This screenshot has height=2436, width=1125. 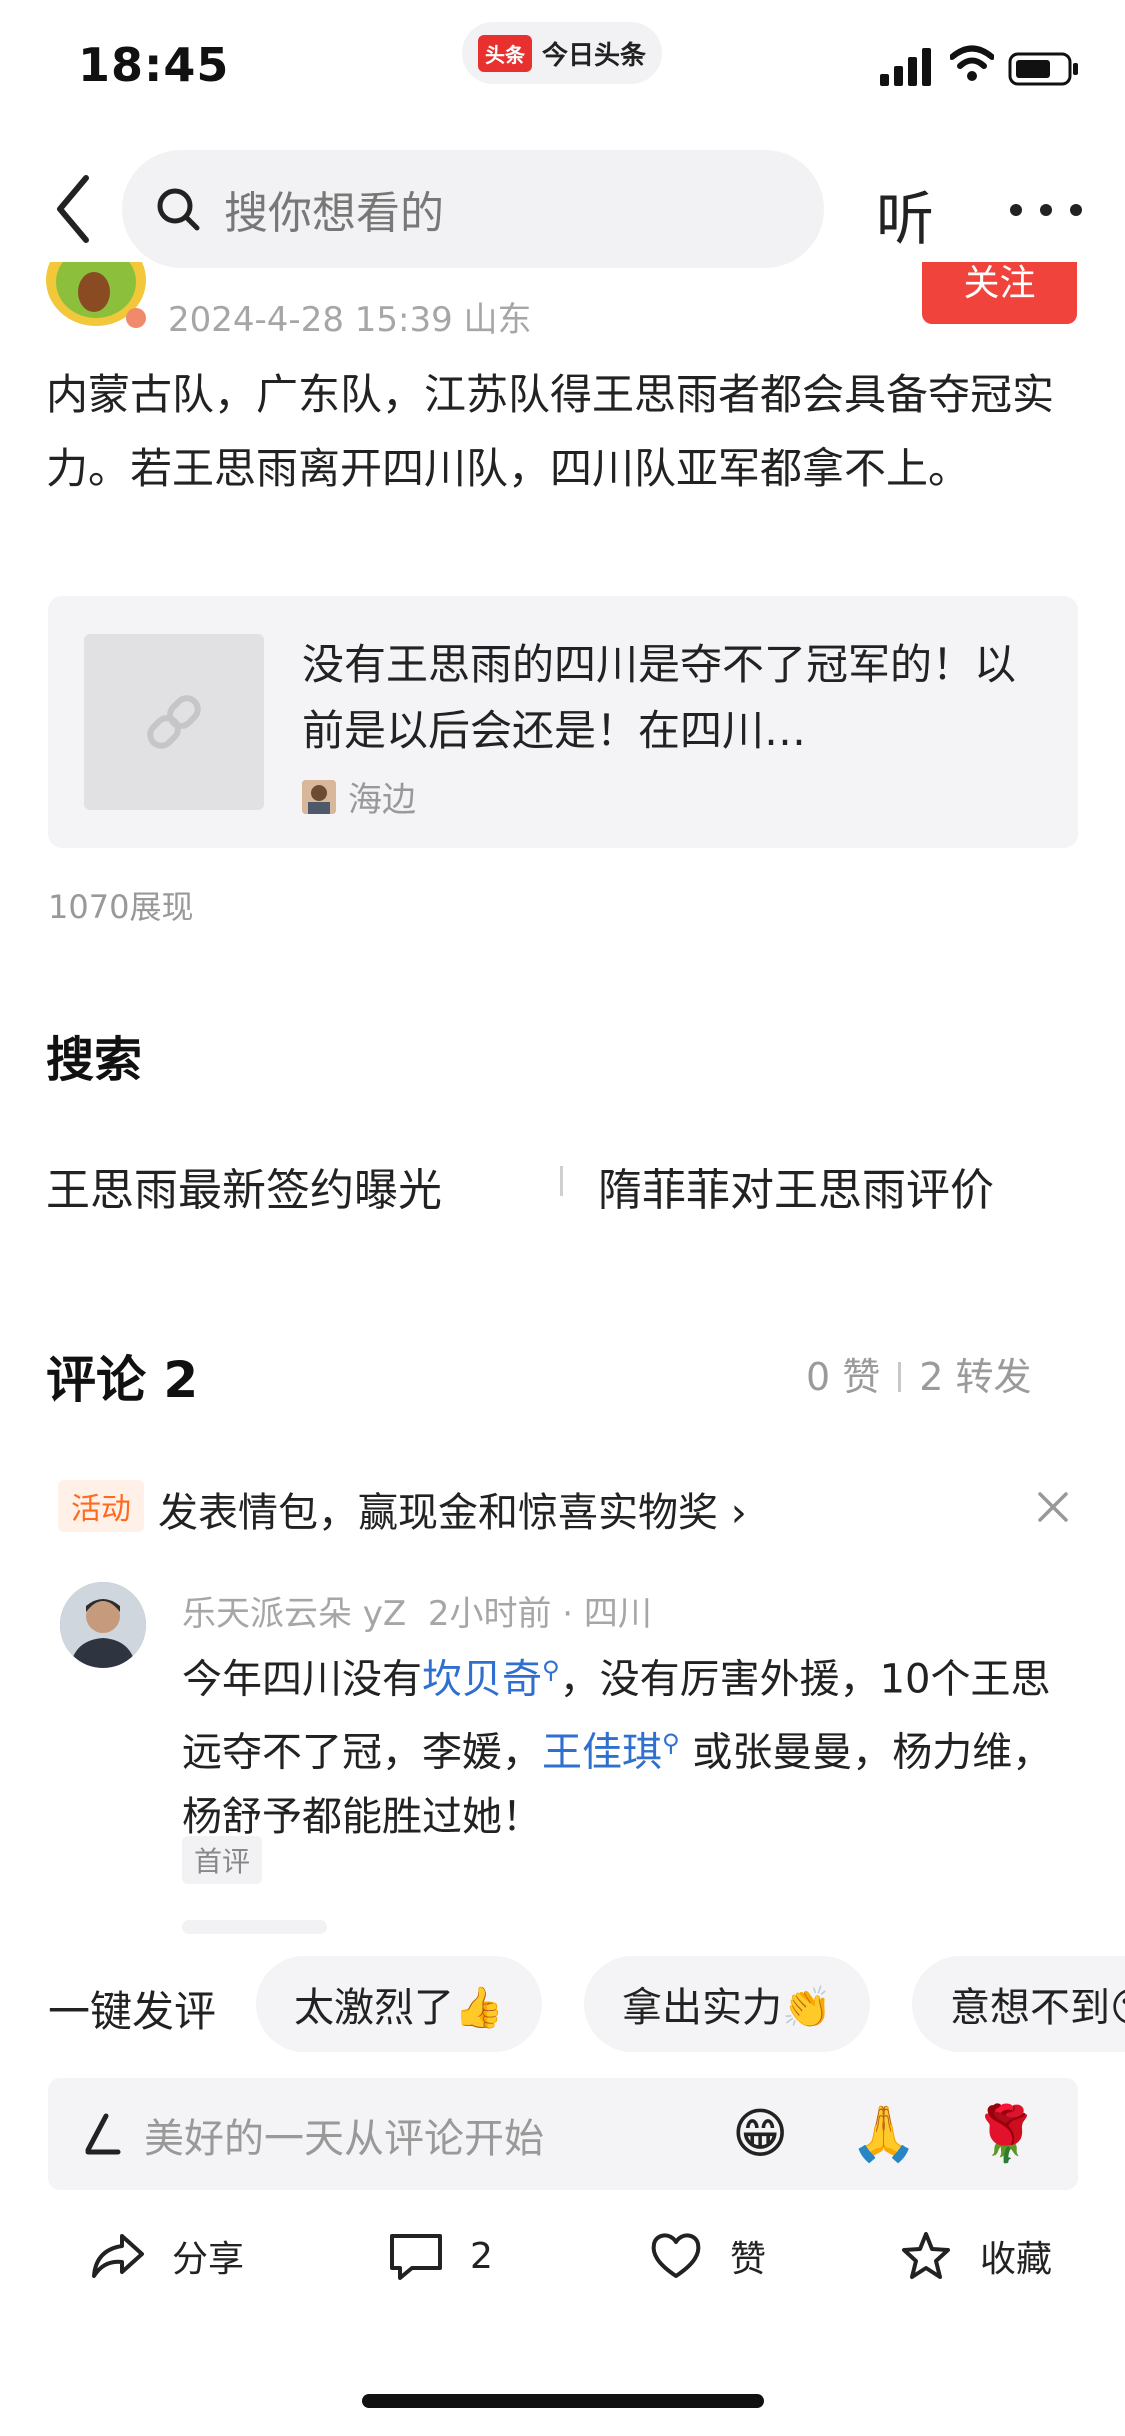 I want to click on comment-stats: 0 赞 2 转发, so click(x=919, y=1373).